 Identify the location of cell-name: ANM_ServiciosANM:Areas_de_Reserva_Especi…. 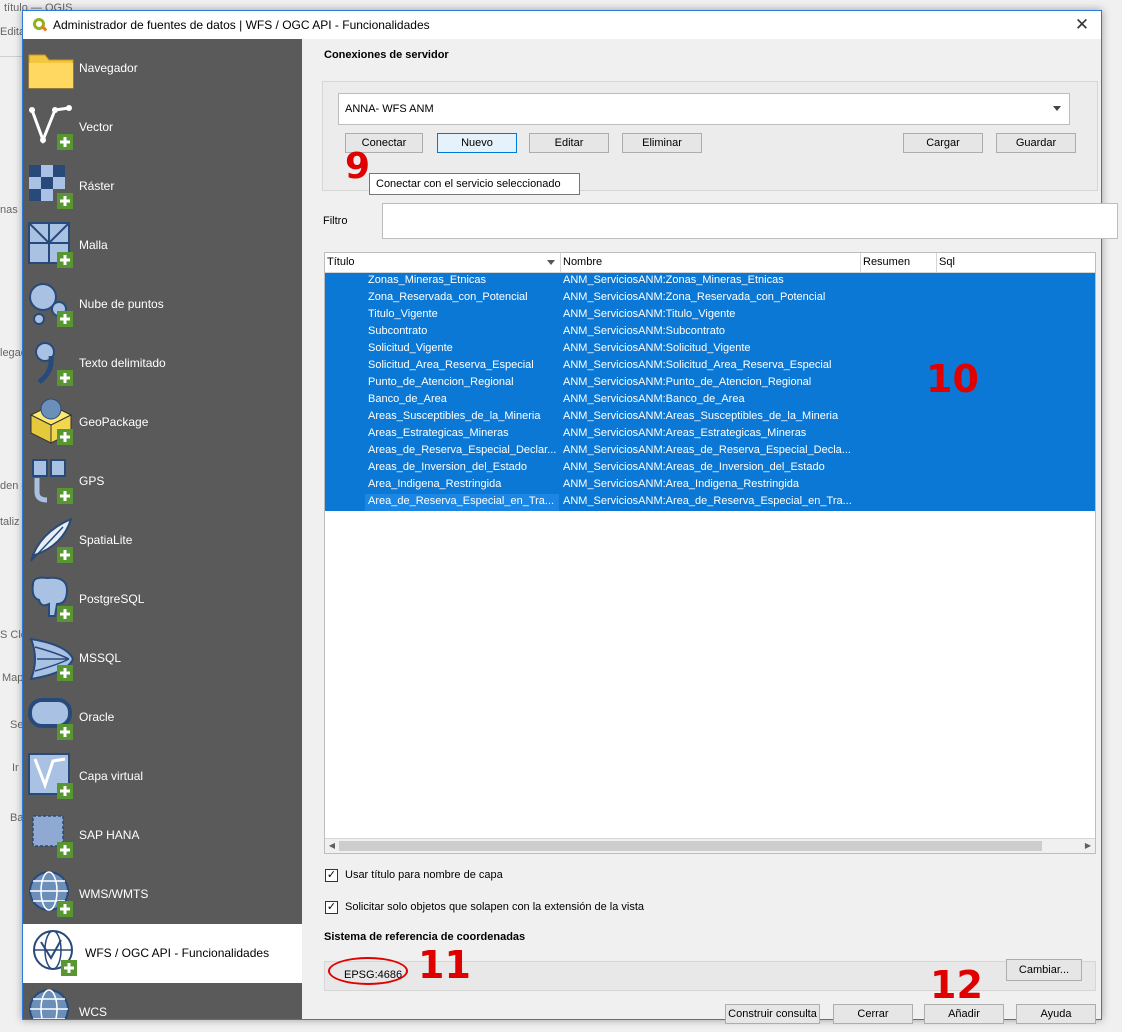
(707, 450).